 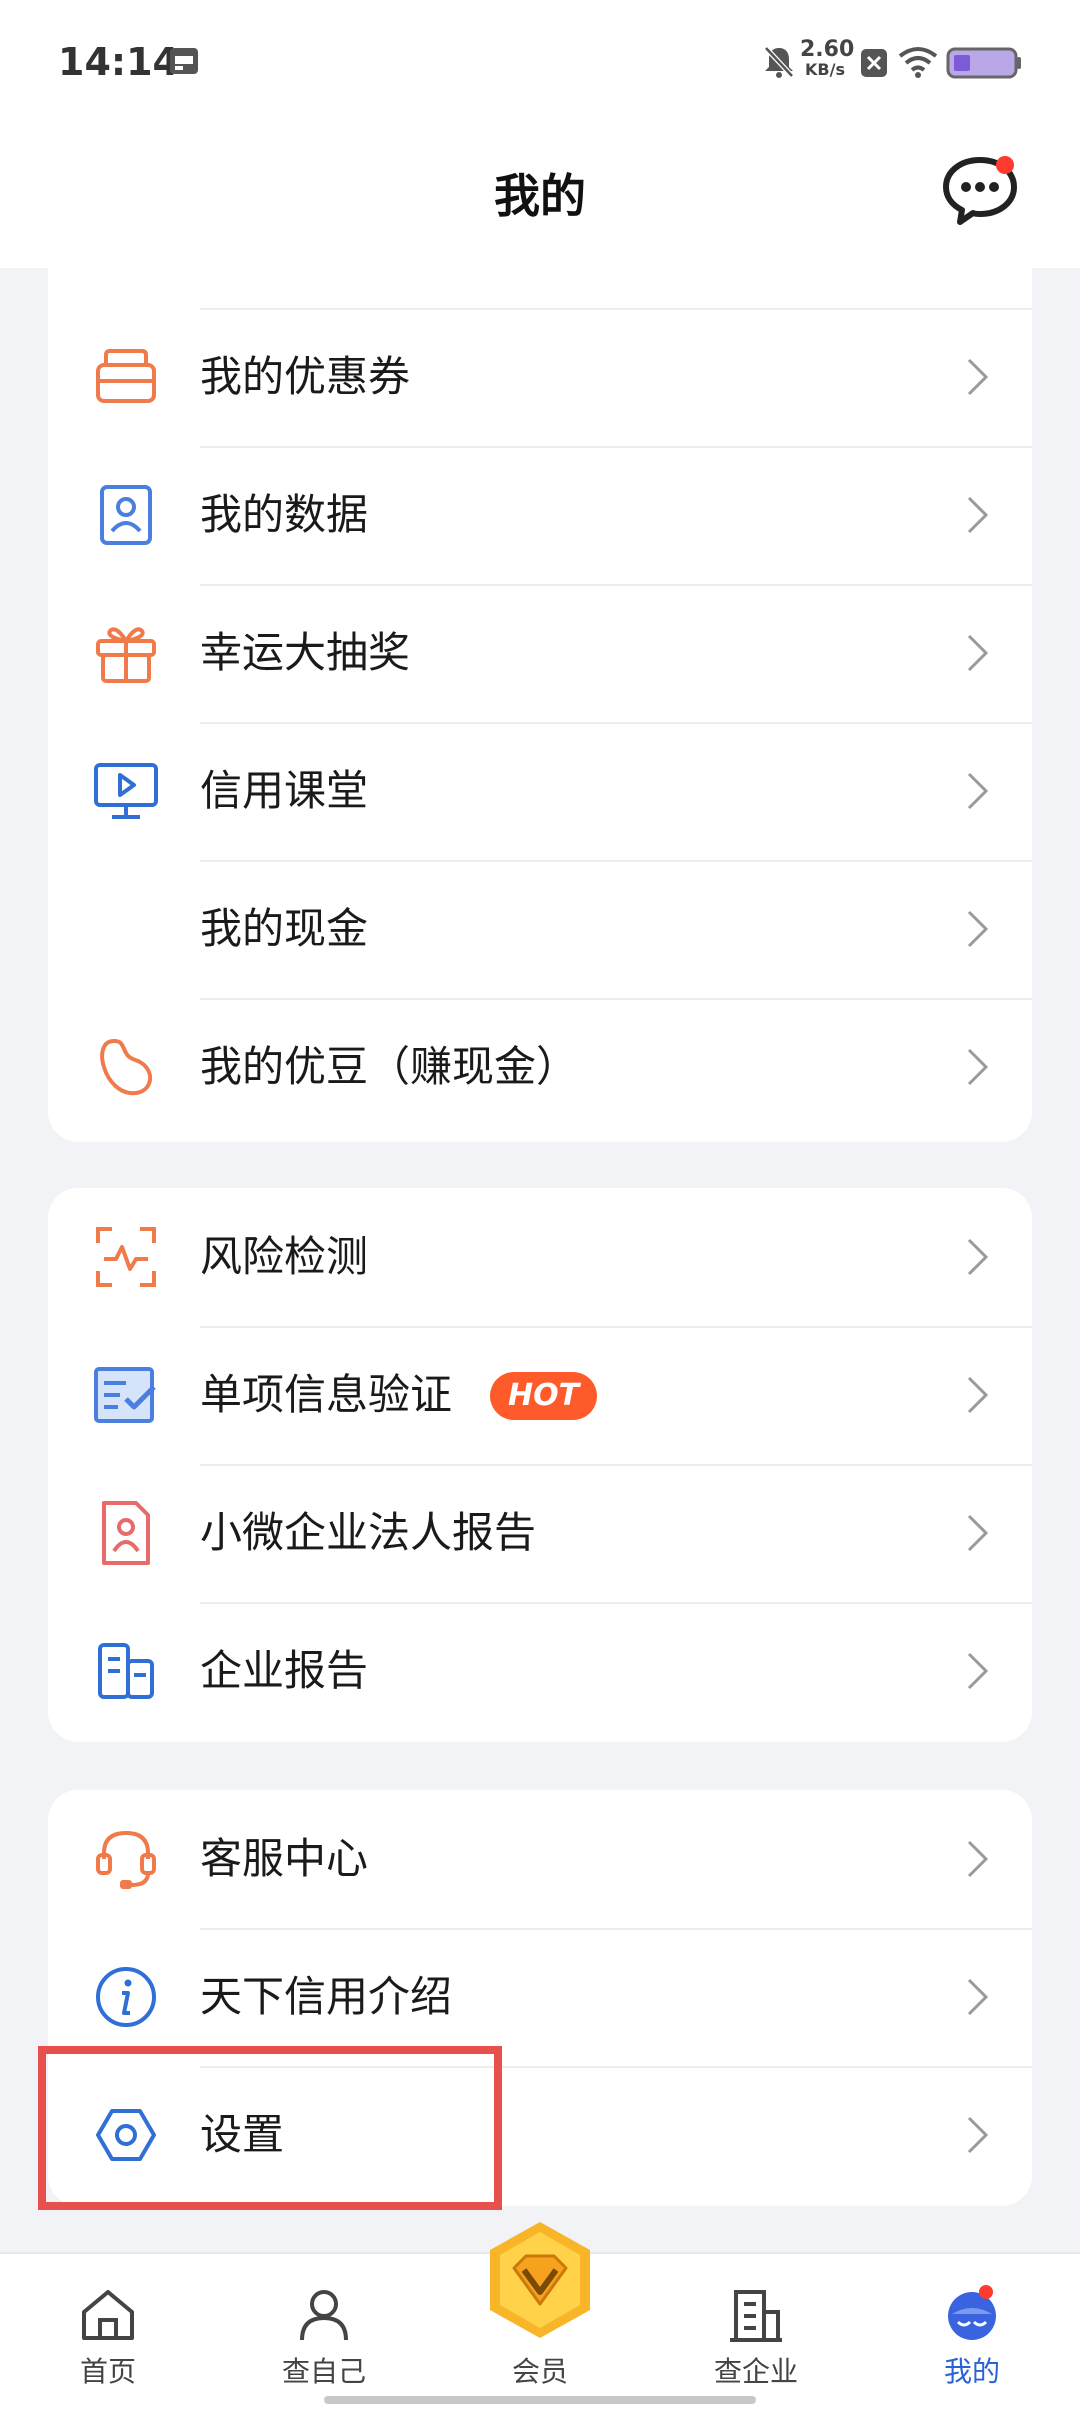 What do you see at coordinates (126, 655) in the screenshot?
I see `gift-icon` at bounding box center [126, 655].